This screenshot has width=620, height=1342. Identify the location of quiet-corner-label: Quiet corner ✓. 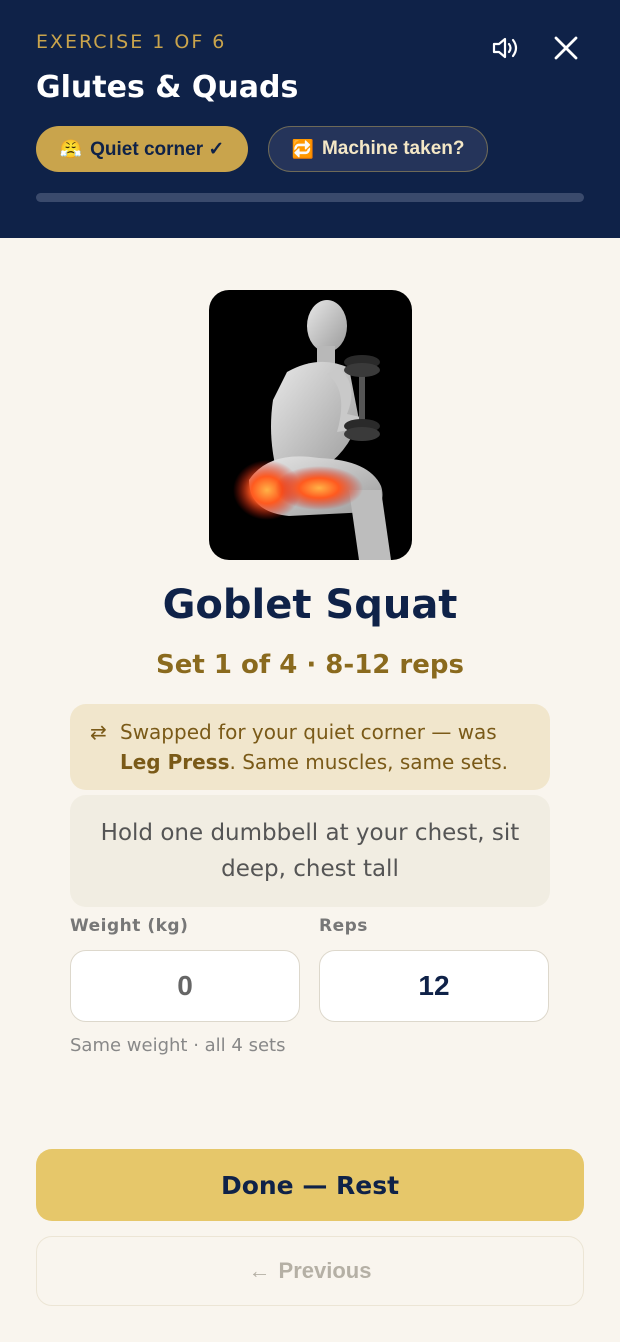
(157, 149).